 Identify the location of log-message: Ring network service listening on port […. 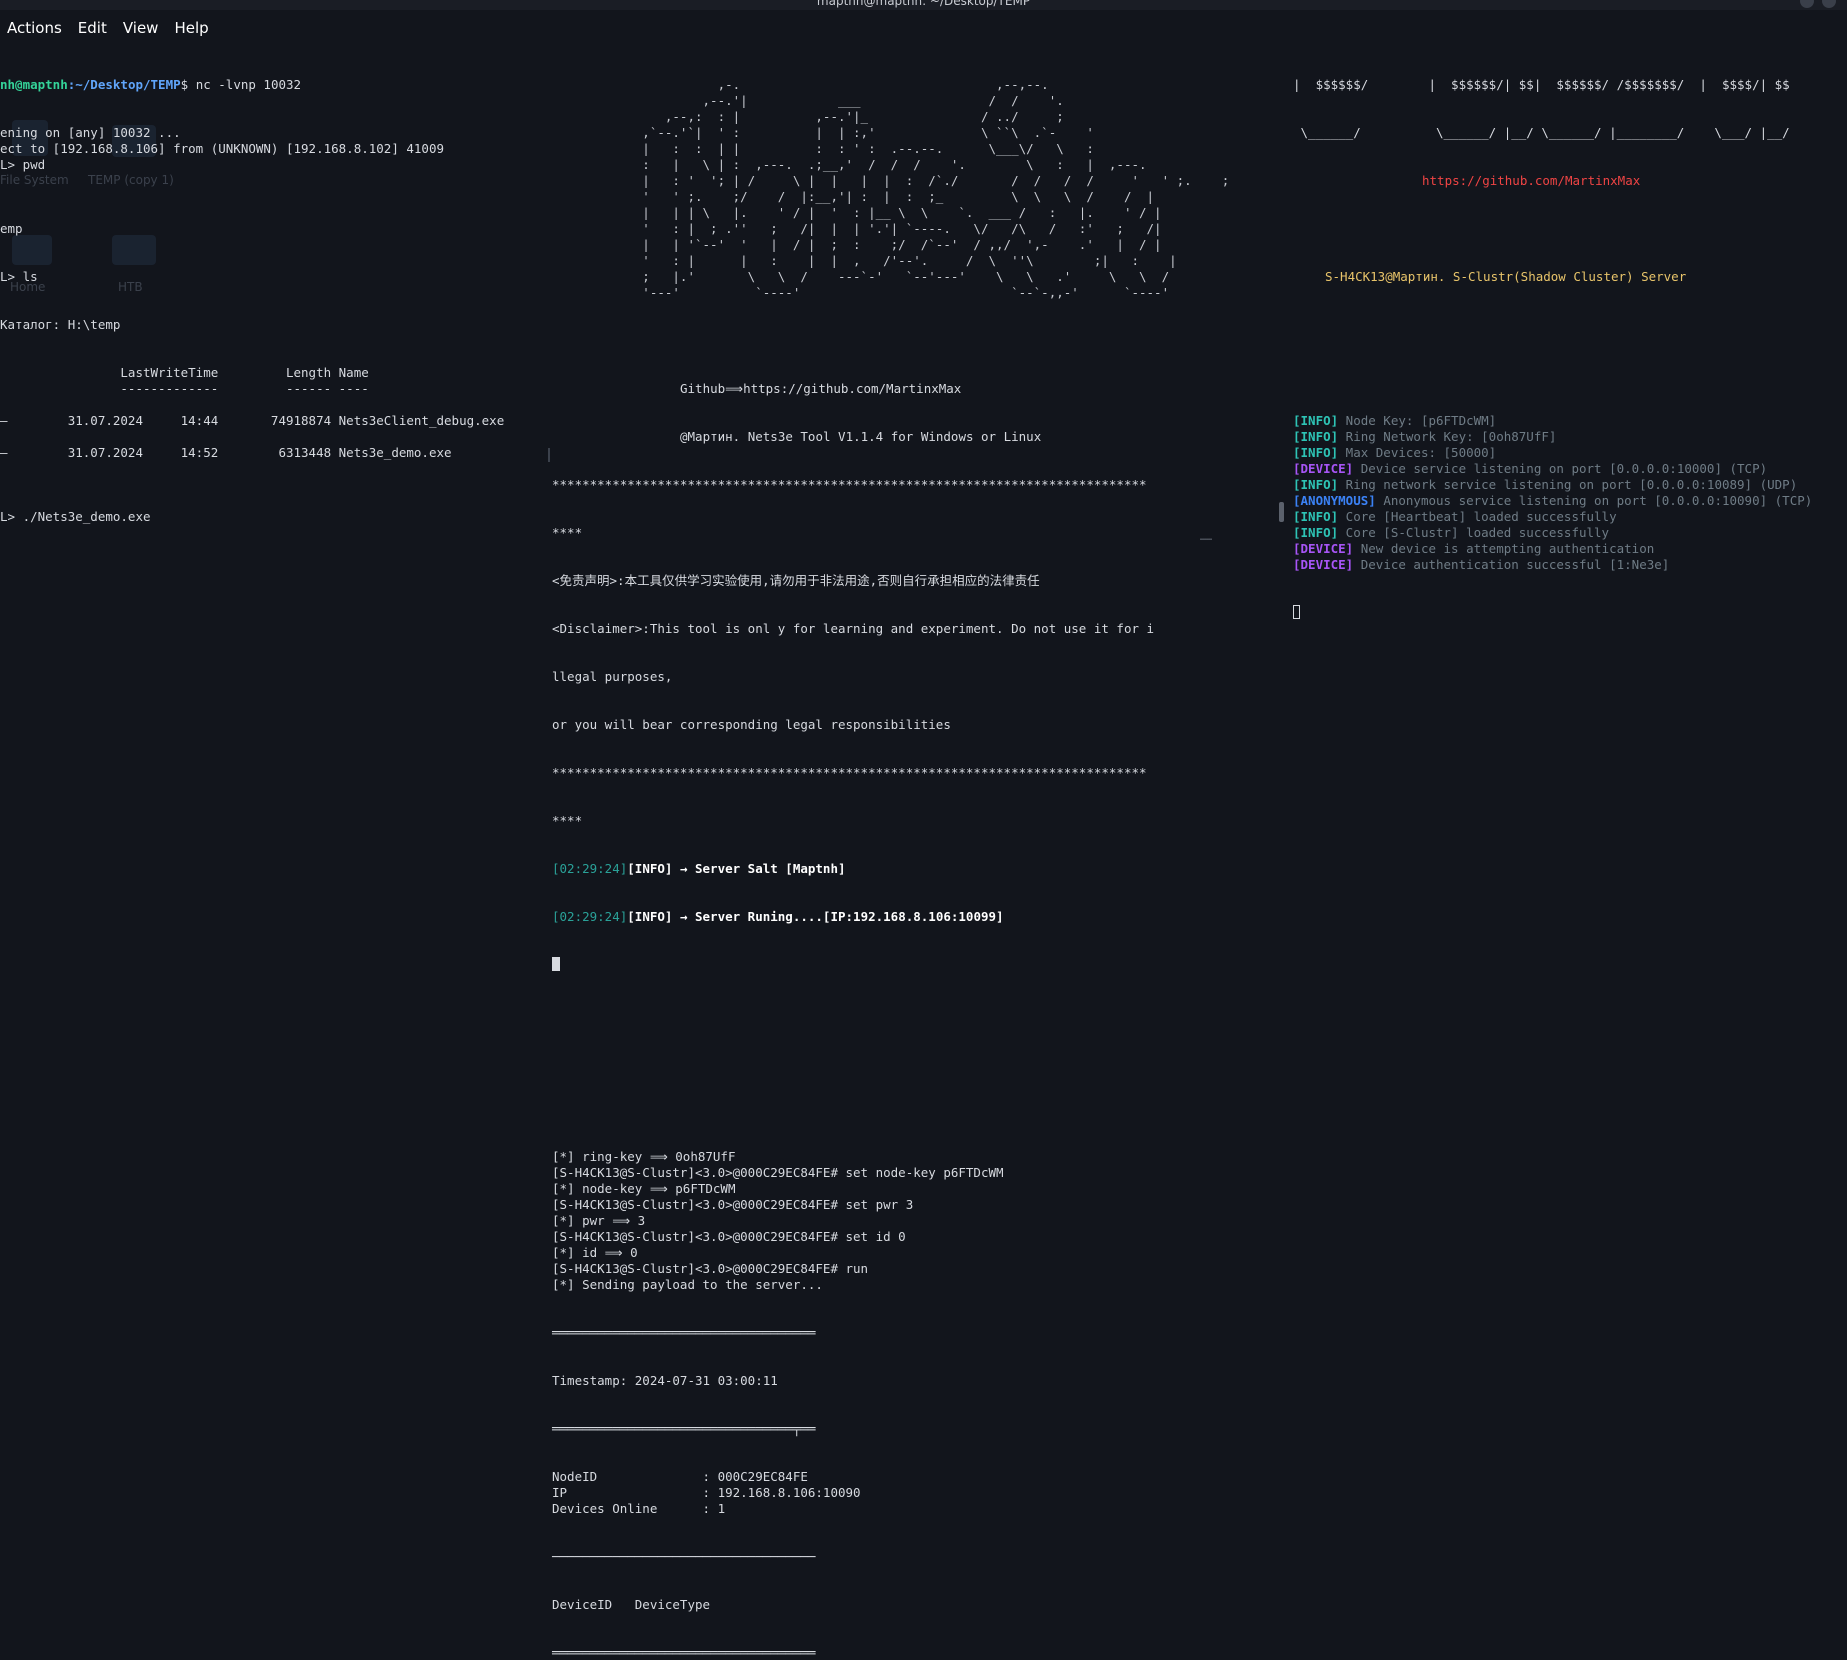
(1568, 484).